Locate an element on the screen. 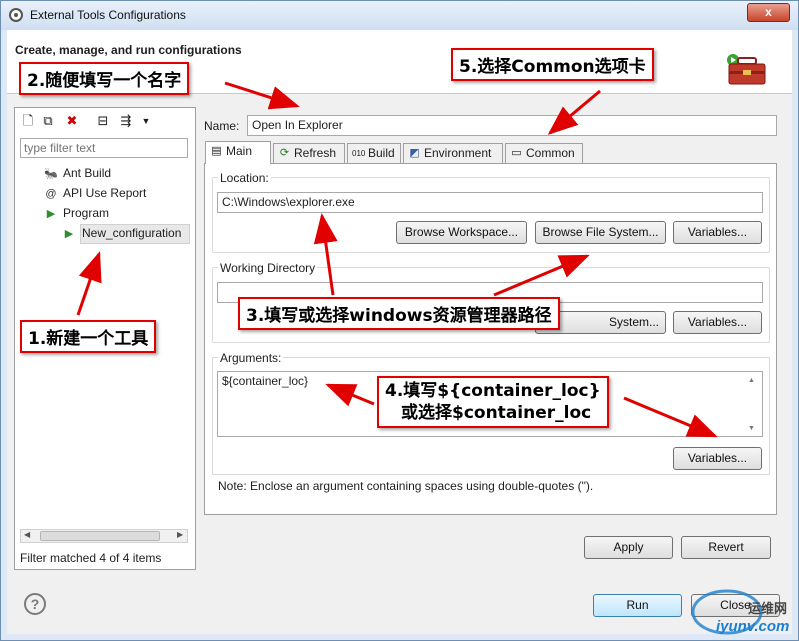 The height and width of the screenshot is (641, 799). duplicate-icon: ⧉ is located at coordinates (48, 121).